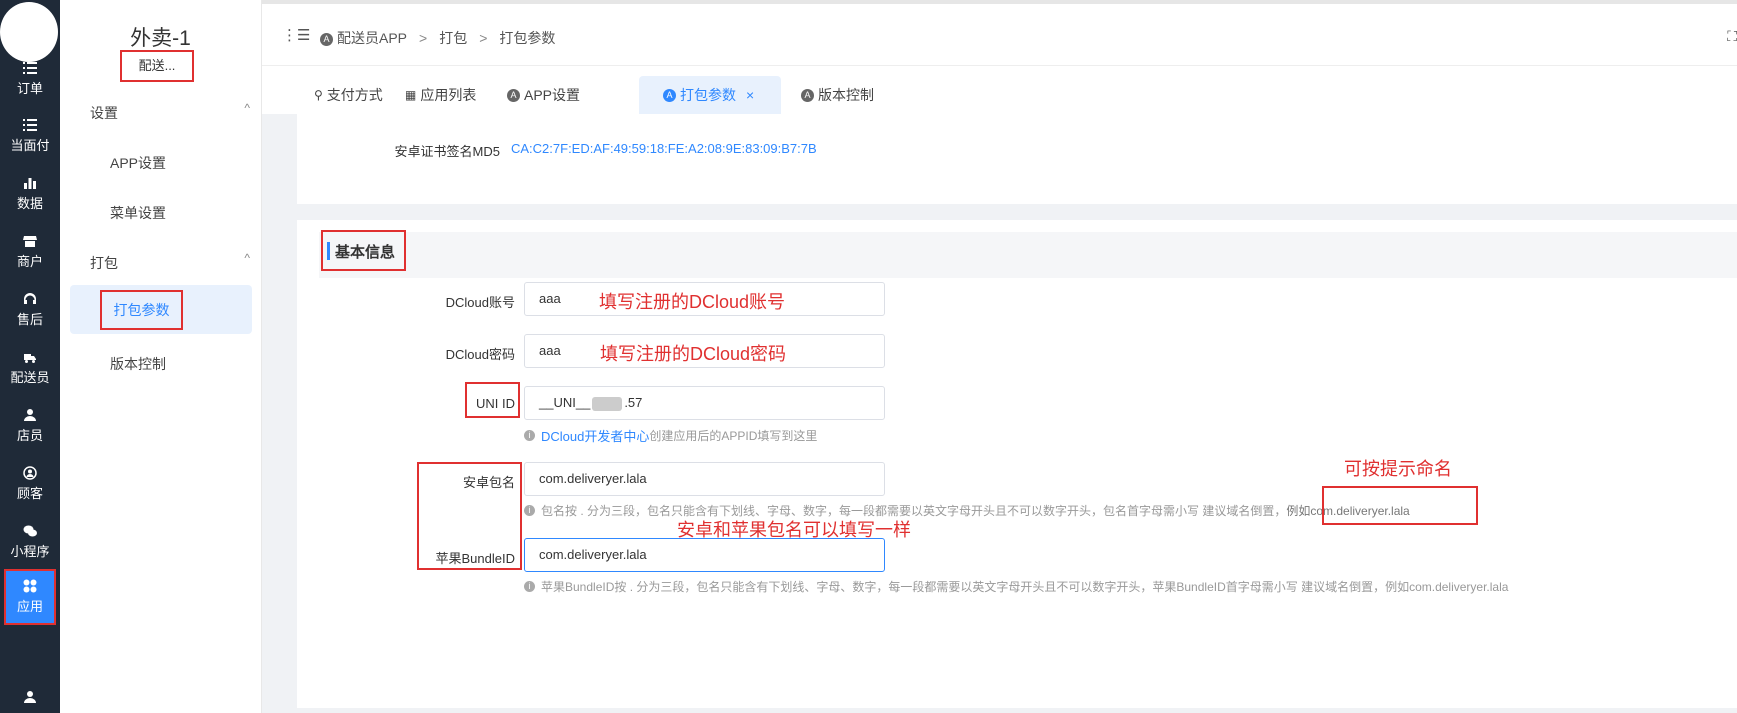 Image resolution: width=1737 pixels, height=713 pixels. Describe the element at coordinates (30, 473) in the screenshot. I see `customer-icon` at that location.